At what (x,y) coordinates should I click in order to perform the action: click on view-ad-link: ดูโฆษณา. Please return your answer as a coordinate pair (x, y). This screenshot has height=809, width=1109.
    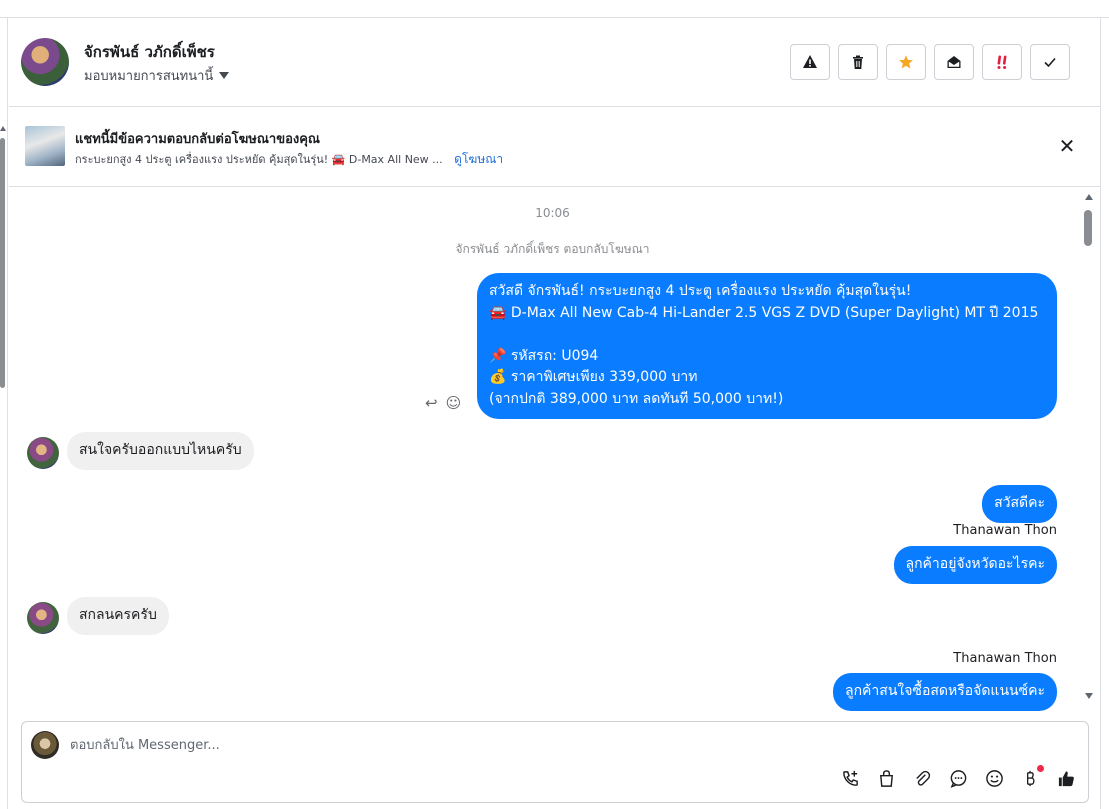
    Looking at the image, I should click on (478, 159).